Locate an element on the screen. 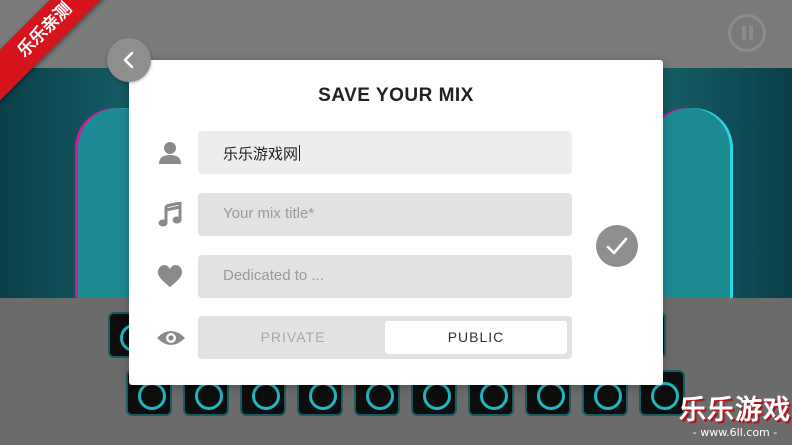 Image resolution: width=792 pixels, height=445 pixels. visibility-toggle: PRIVATE PUBLIC is located at coordinates (385, 337).